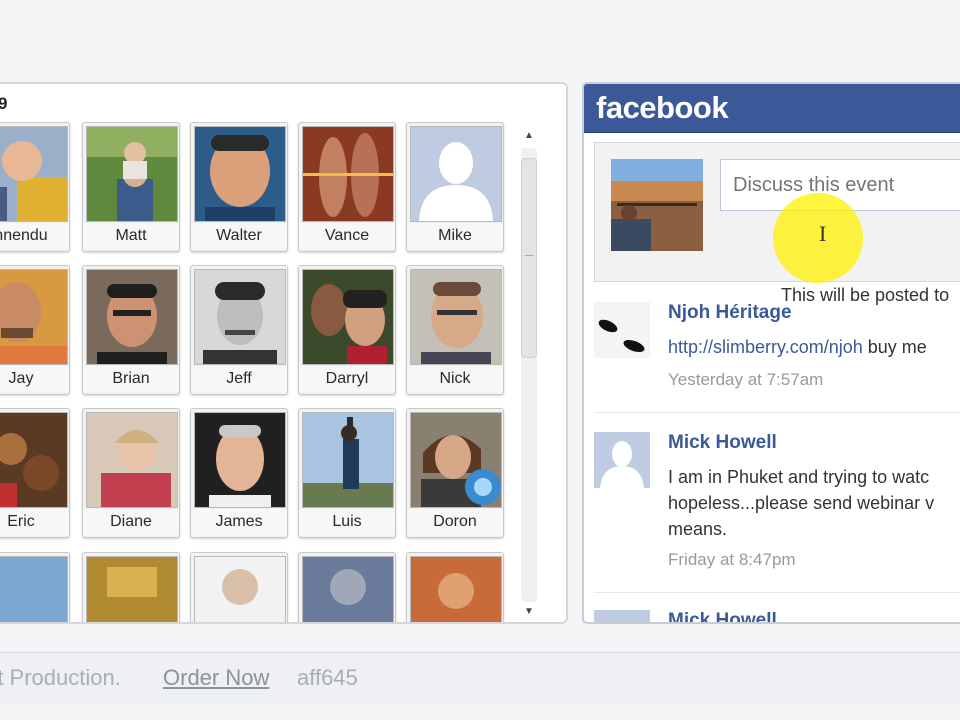 Image resolution: width=960 pixels, height=720 pixels. I want to click on post-url-link: http://slimberry.com/njoh, so click(765, 347).